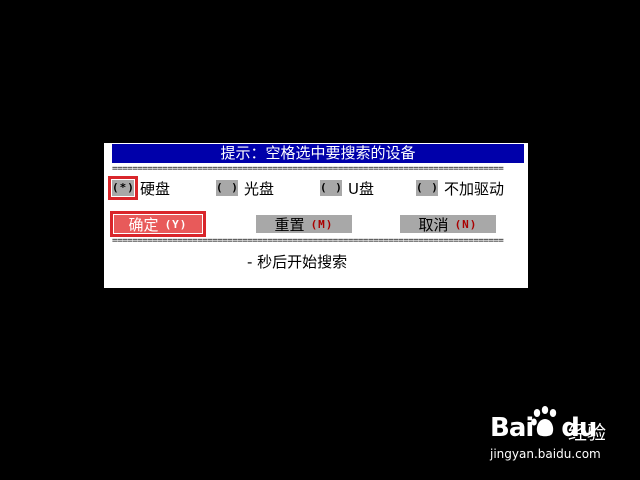  What do you see at coordinates (347, 188) in the screenshot?
I see `option-usb-disk: ( ) U盘` at bounding box center [347, 188].